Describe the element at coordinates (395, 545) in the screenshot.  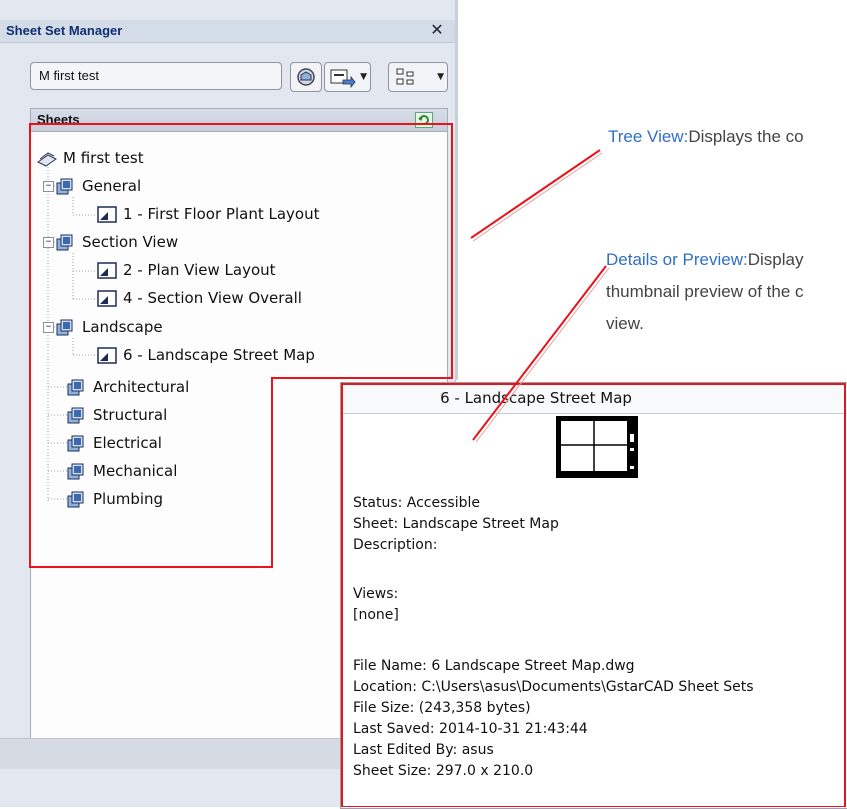
I see `detail-description: Description:` at that location.